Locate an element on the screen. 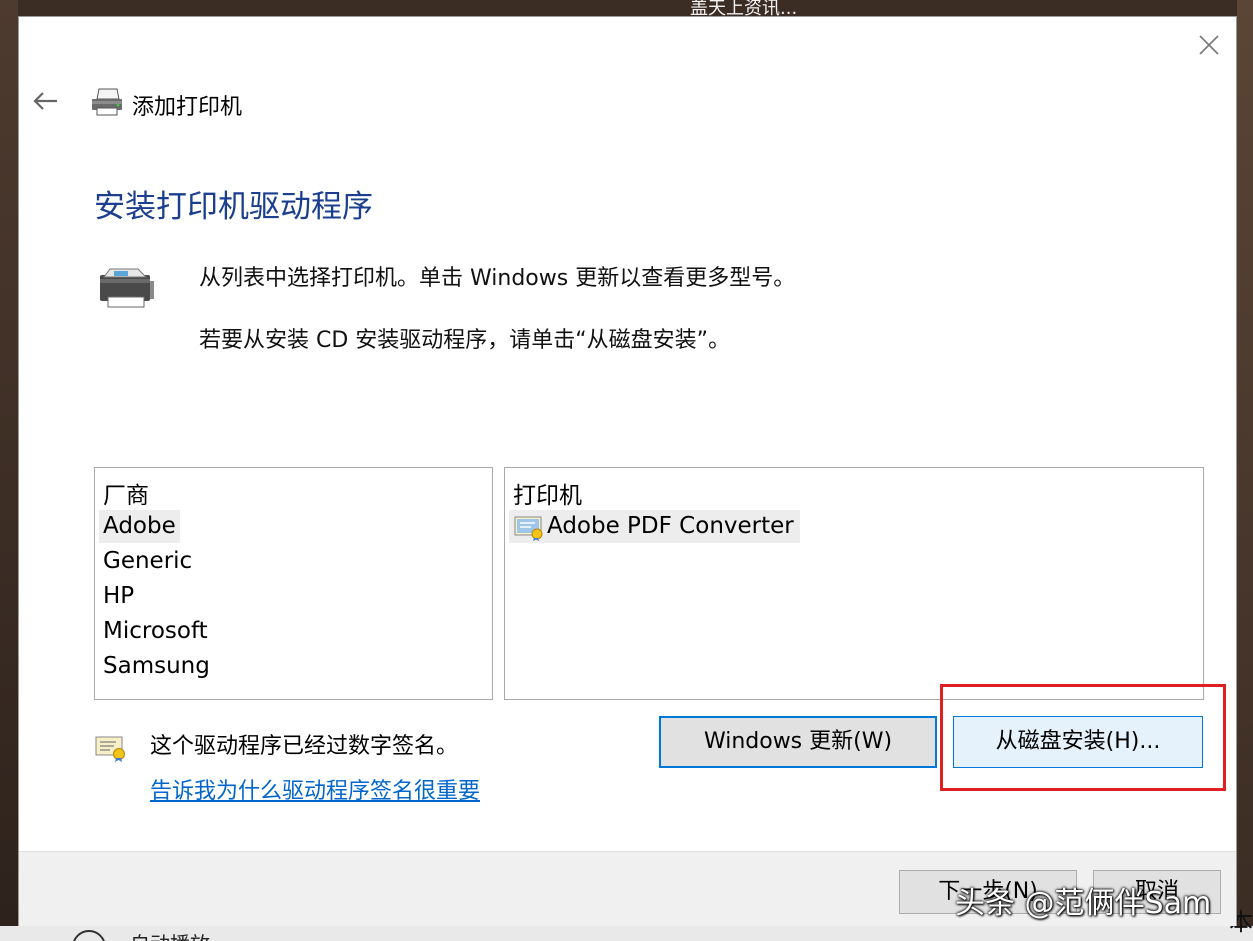 The height and width of the screenshot is (941, 1253). manufacturer-item-samsung: Samsung is located at coordinates (156, 666).